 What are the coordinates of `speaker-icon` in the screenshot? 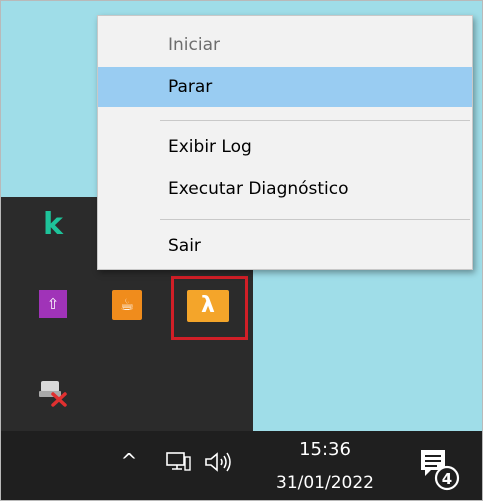 It's located at (219, 462).